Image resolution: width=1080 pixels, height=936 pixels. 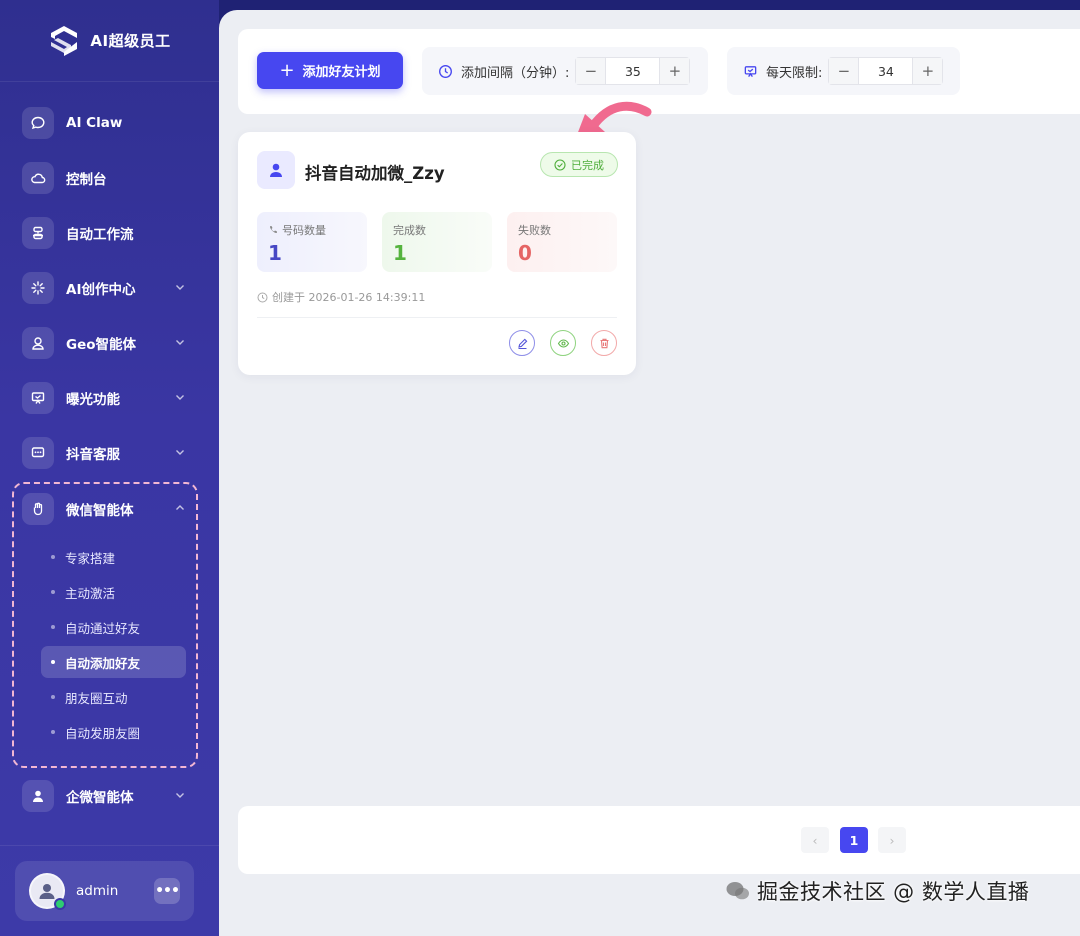 I want to click on page-1-button: 1, so click(x=854, y=840).